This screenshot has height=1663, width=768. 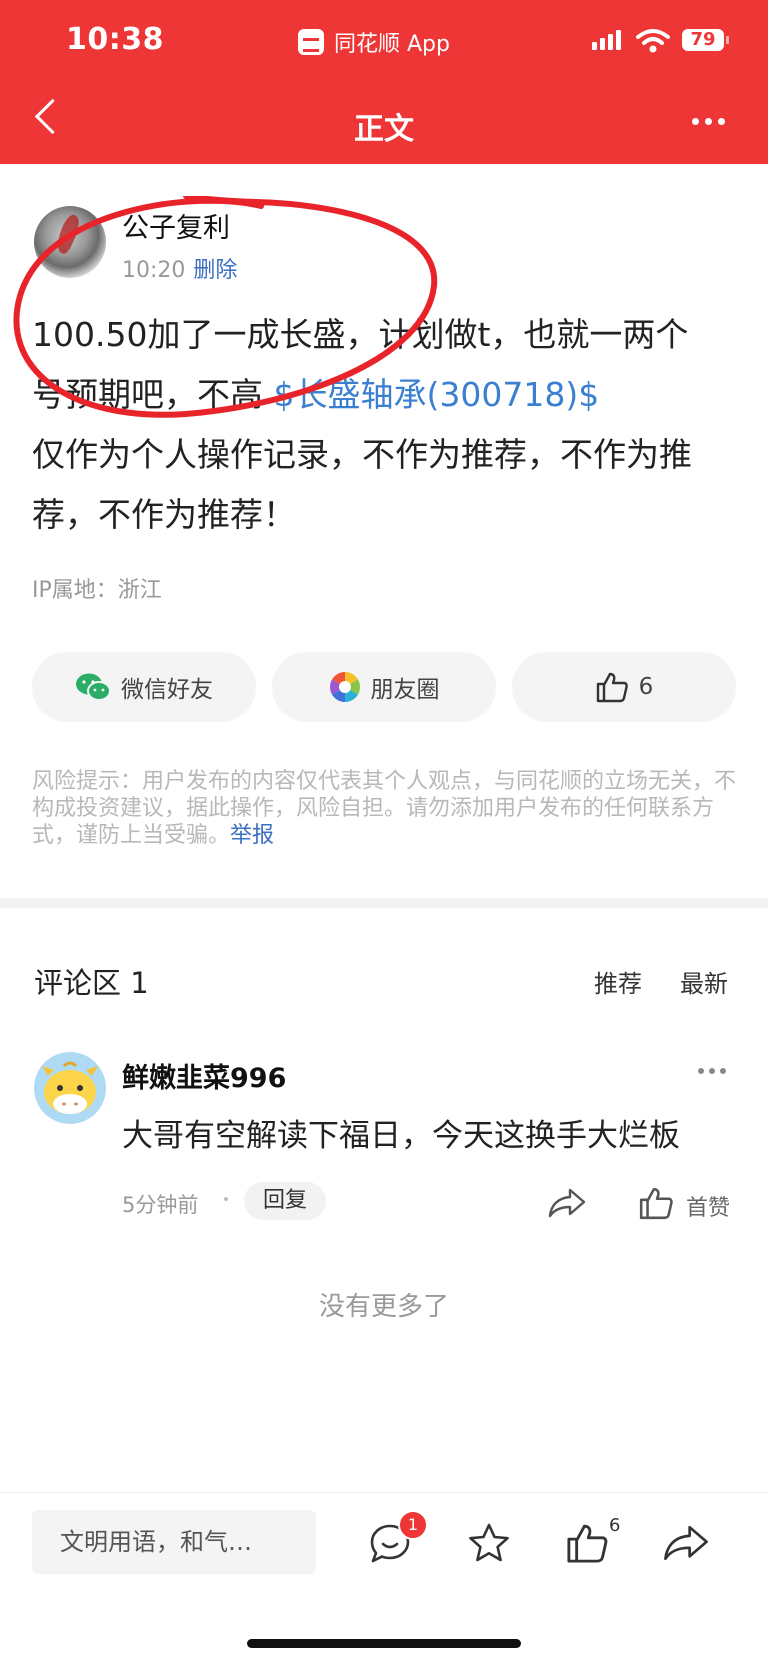 I want to click on comment-more-icon, so click(x=712, y=1071).